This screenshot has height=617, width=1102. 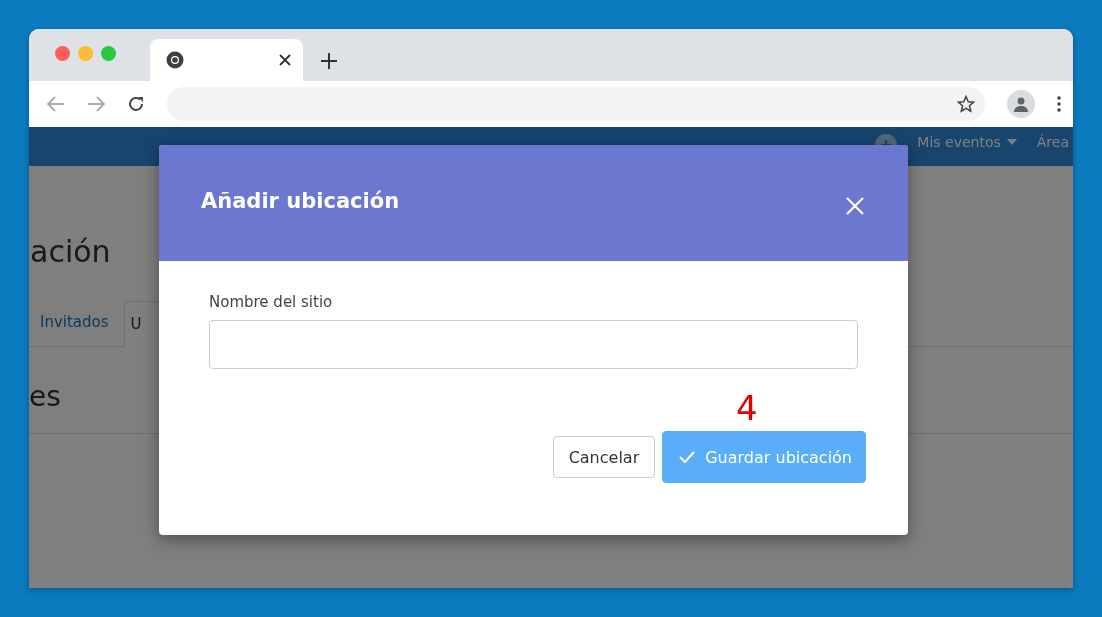 I want to click on person-icon, so click(x=1021, y=104).